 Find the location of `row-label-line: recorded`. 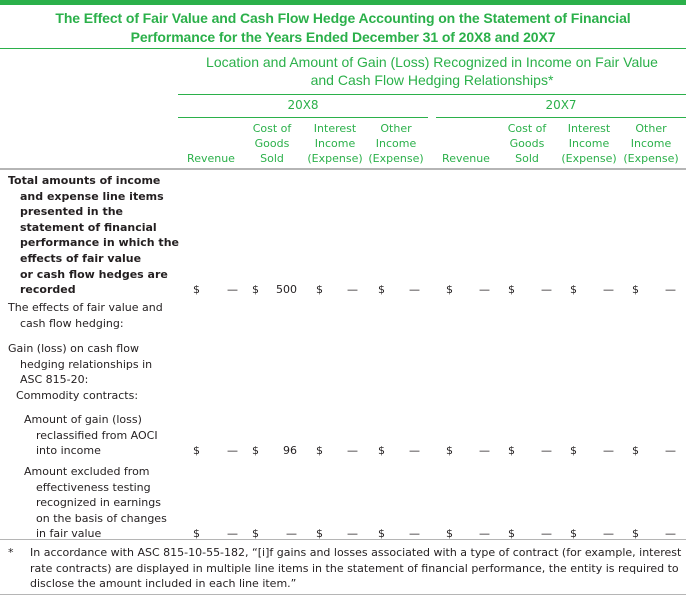

row-label-line: recorded is located at coordinates (48, 290).